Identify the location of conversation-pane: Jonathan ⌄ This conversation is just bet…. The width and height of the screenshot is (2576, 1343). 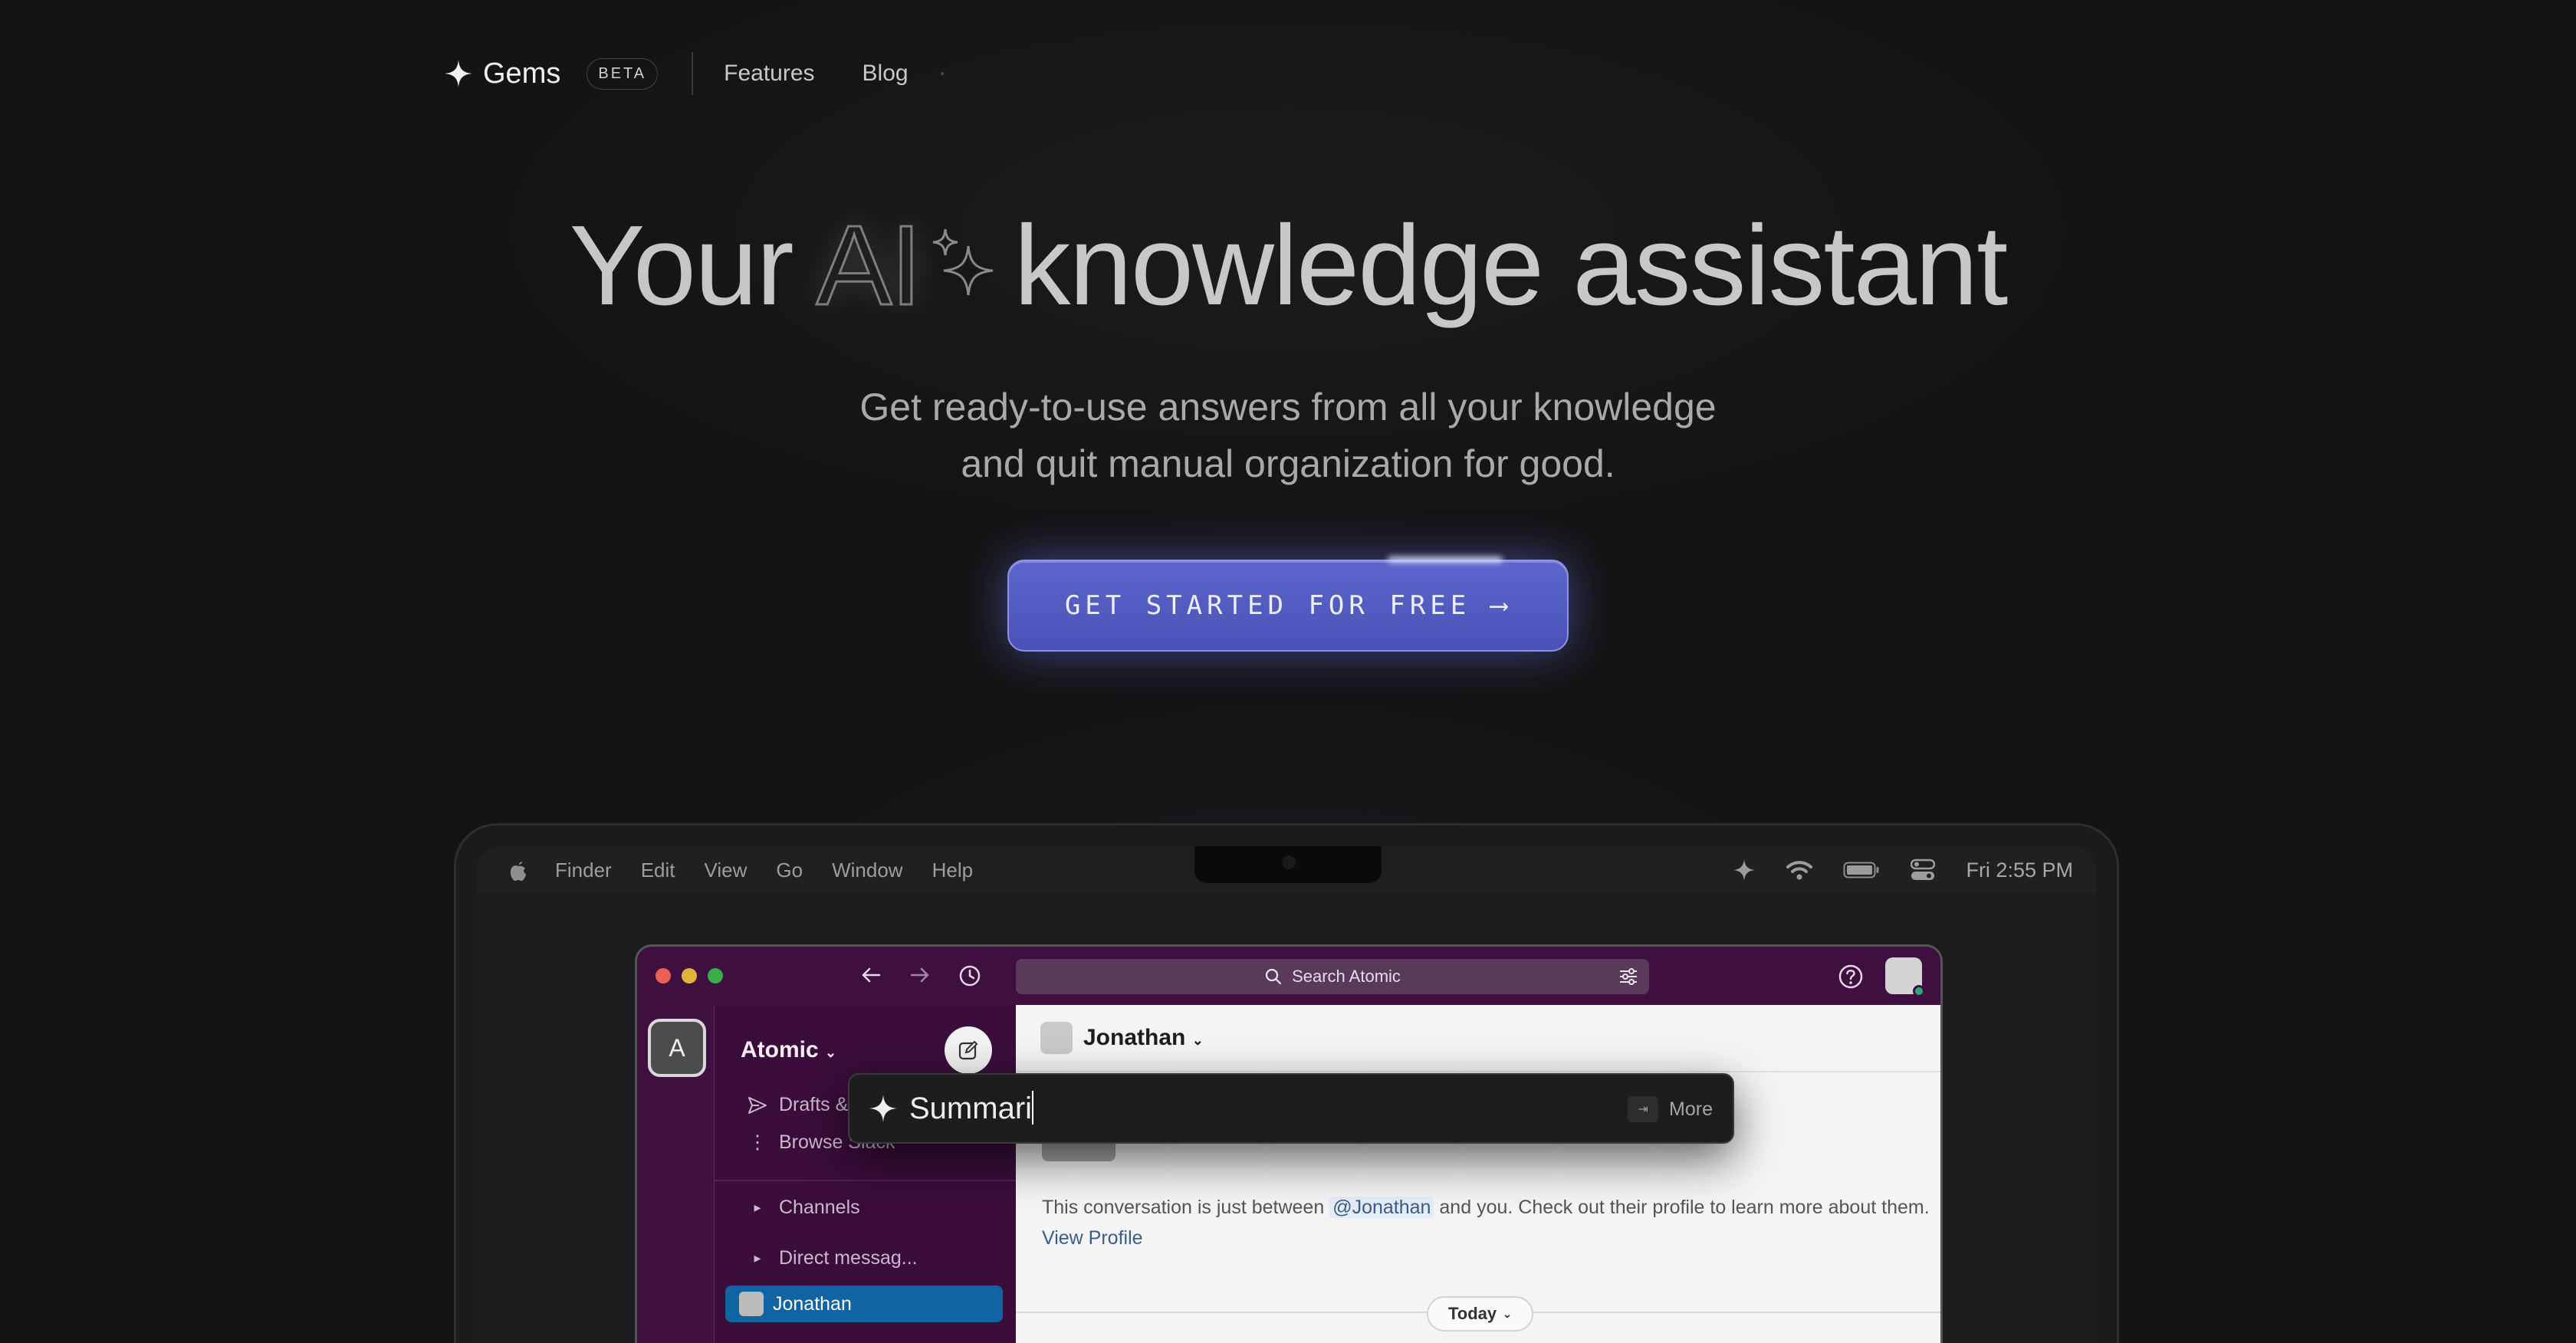
(1478, 1174).